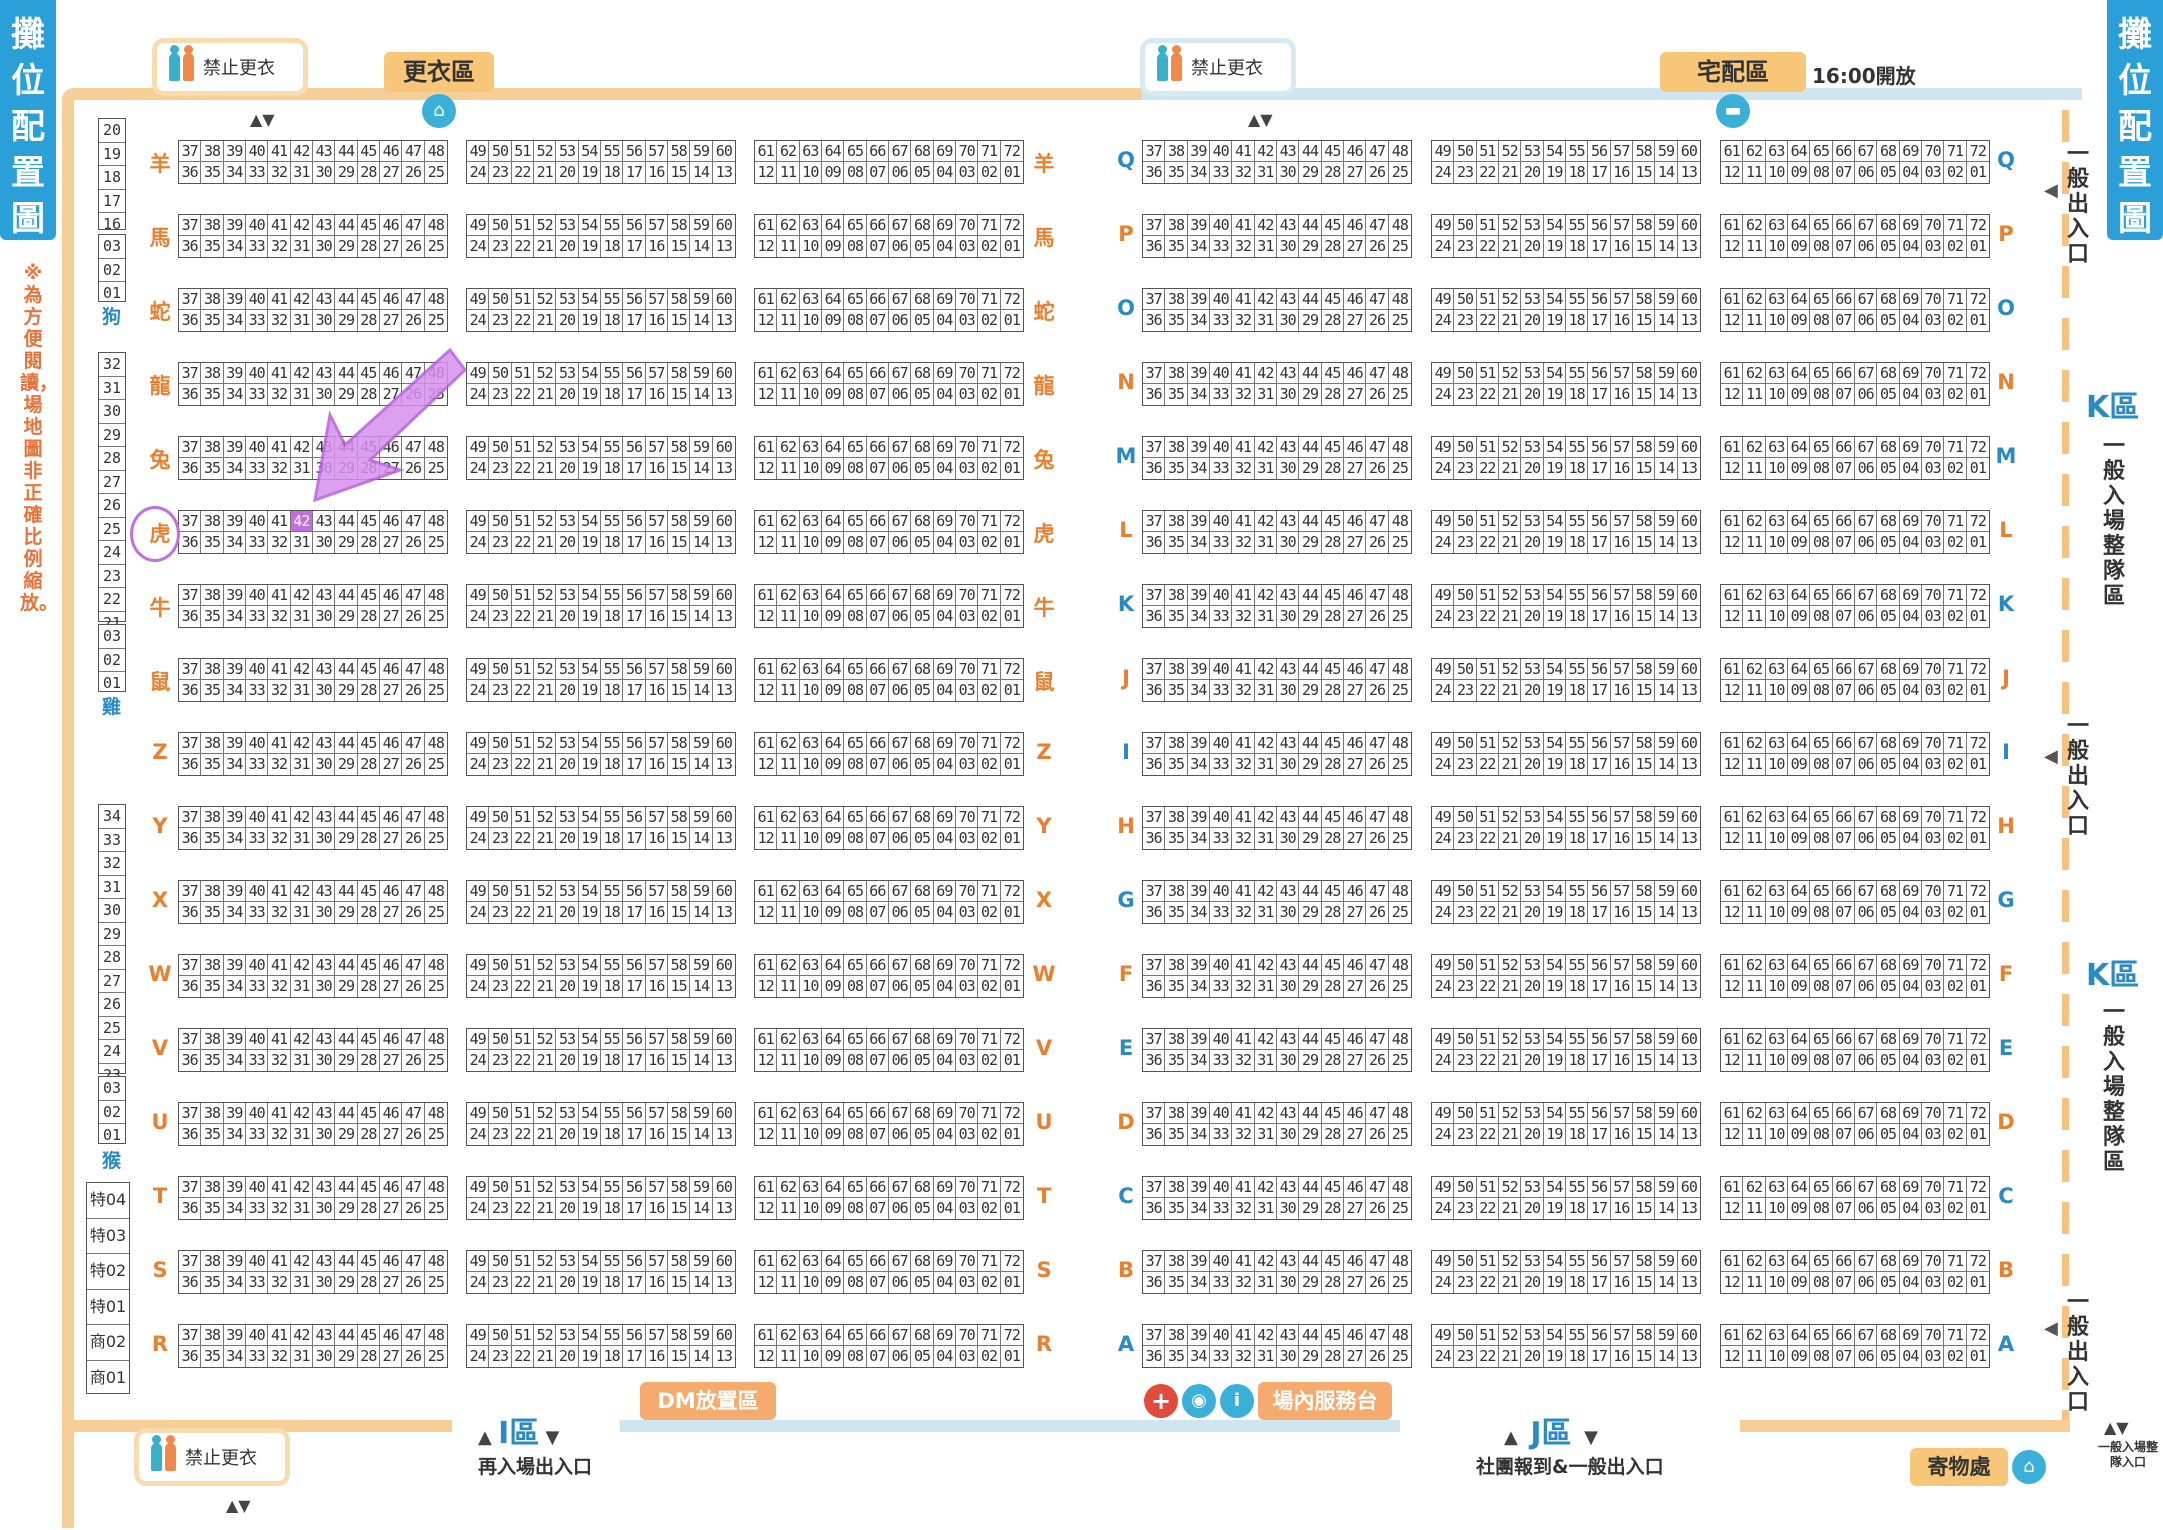 The width and height of the screenshot is (2163, 1530). Describe the element at coordinates (1011, 1335) in the screenshot. I see `booth-cell: 72` at that location.